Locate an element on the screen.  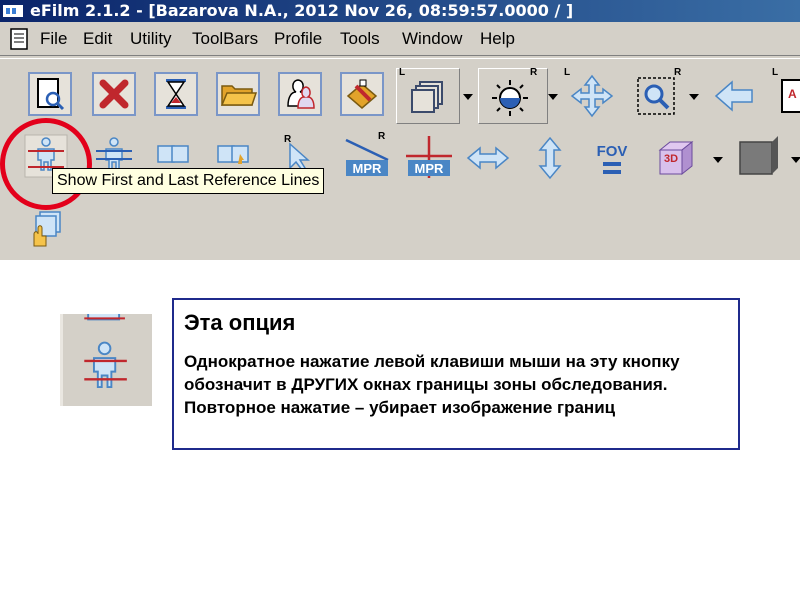
open-folder-button is located at coordinates (238, 94).